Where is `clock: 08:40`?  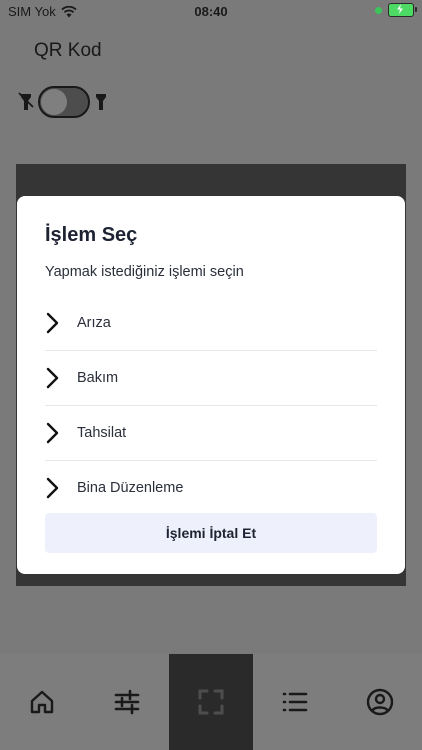 clock: 08:40 is located at coordinates (211, 11).